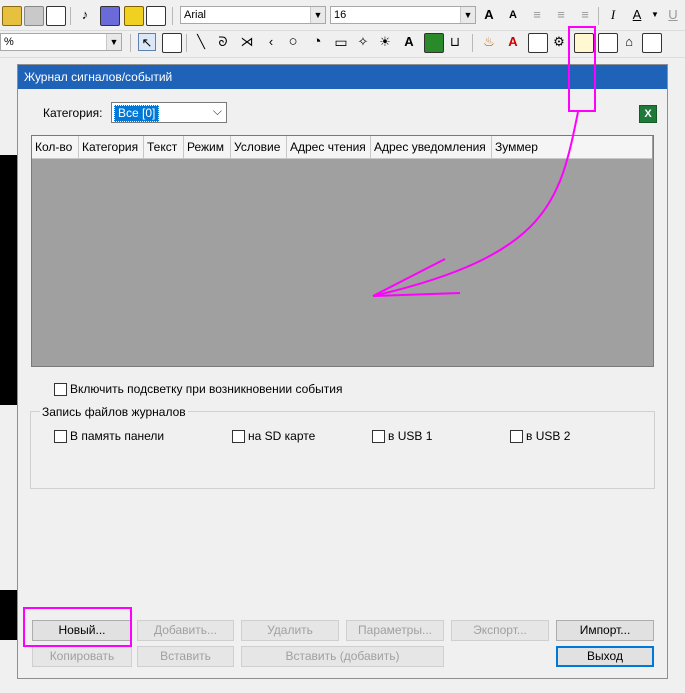  Describe the element at coordinates (82, 656) in the screenshot. I see `copy-button: Копировать` at that location.